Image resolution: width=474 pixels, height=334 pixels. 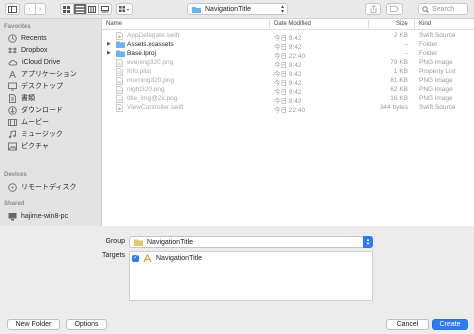 I want to click on file-size: 1 KB, so click(x=400, y=71).